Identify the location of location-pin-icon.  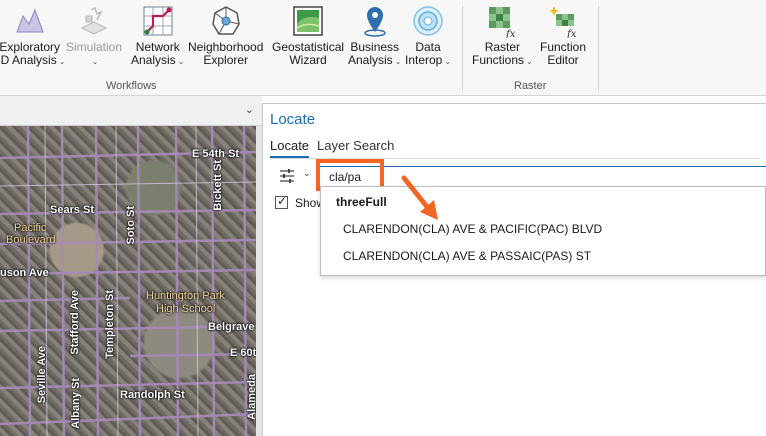
(374, 22).